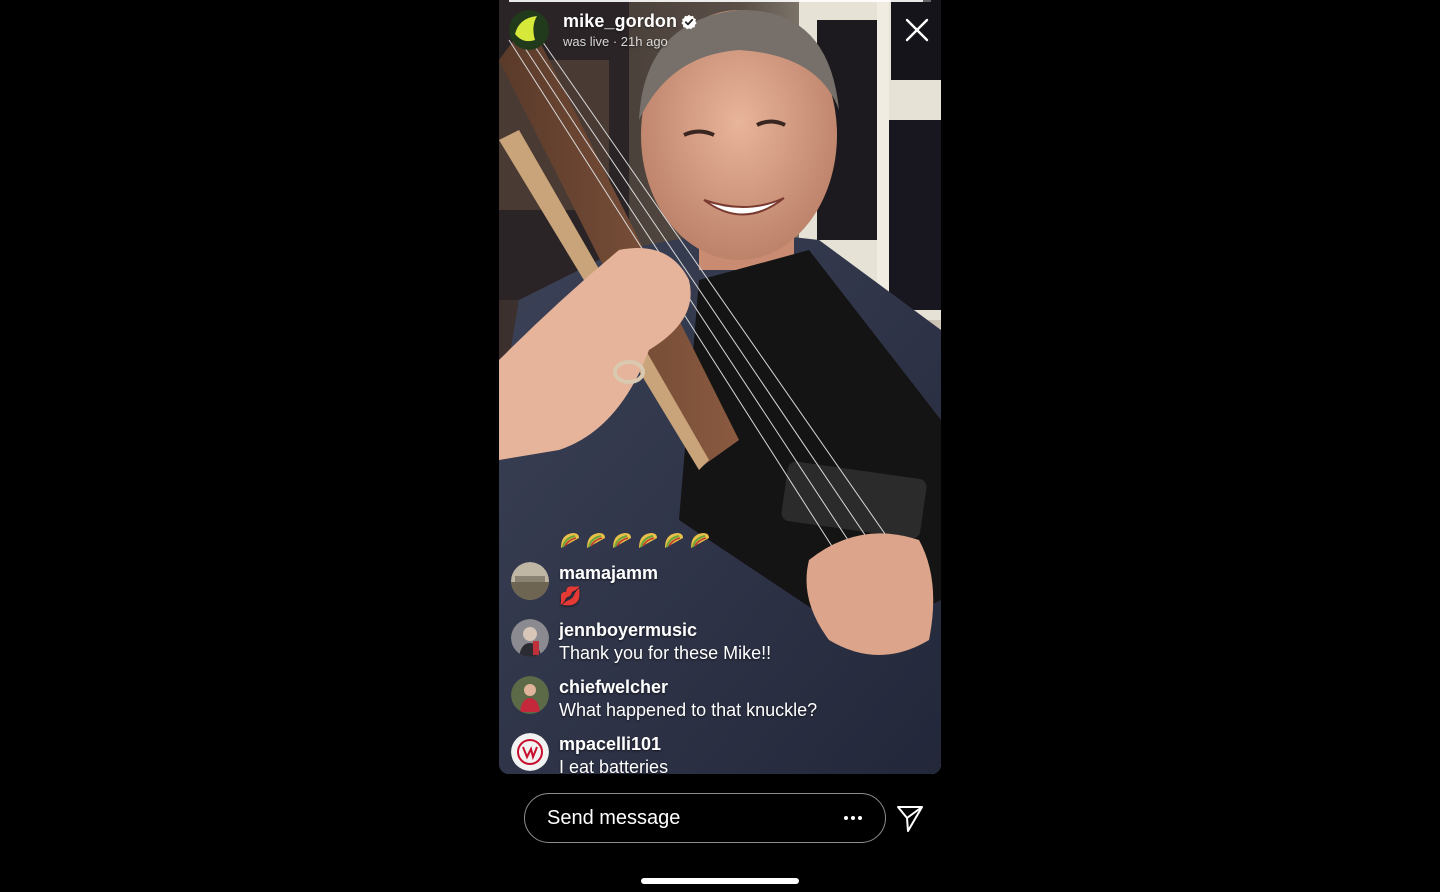 Image resolution: width=1440 pixels, height=892 pixels. What do you see at coordinates (620, 21) in the screenshot?
I see `broadcaster-username: mike_gordon` at bounding box center [620, 21].